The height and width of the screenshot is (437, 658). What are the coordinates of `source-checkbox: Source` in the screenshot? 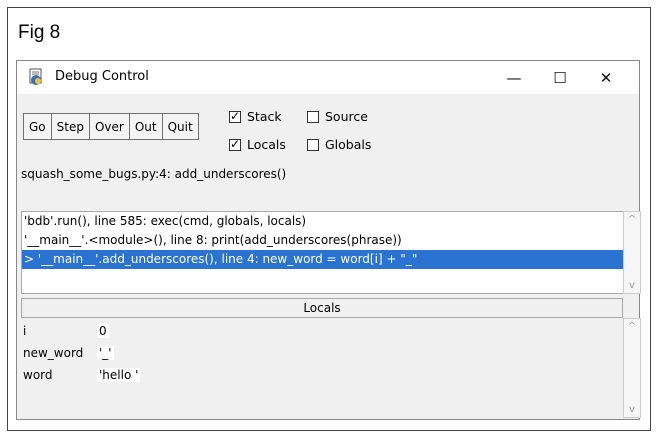 It's located at (337, 116).